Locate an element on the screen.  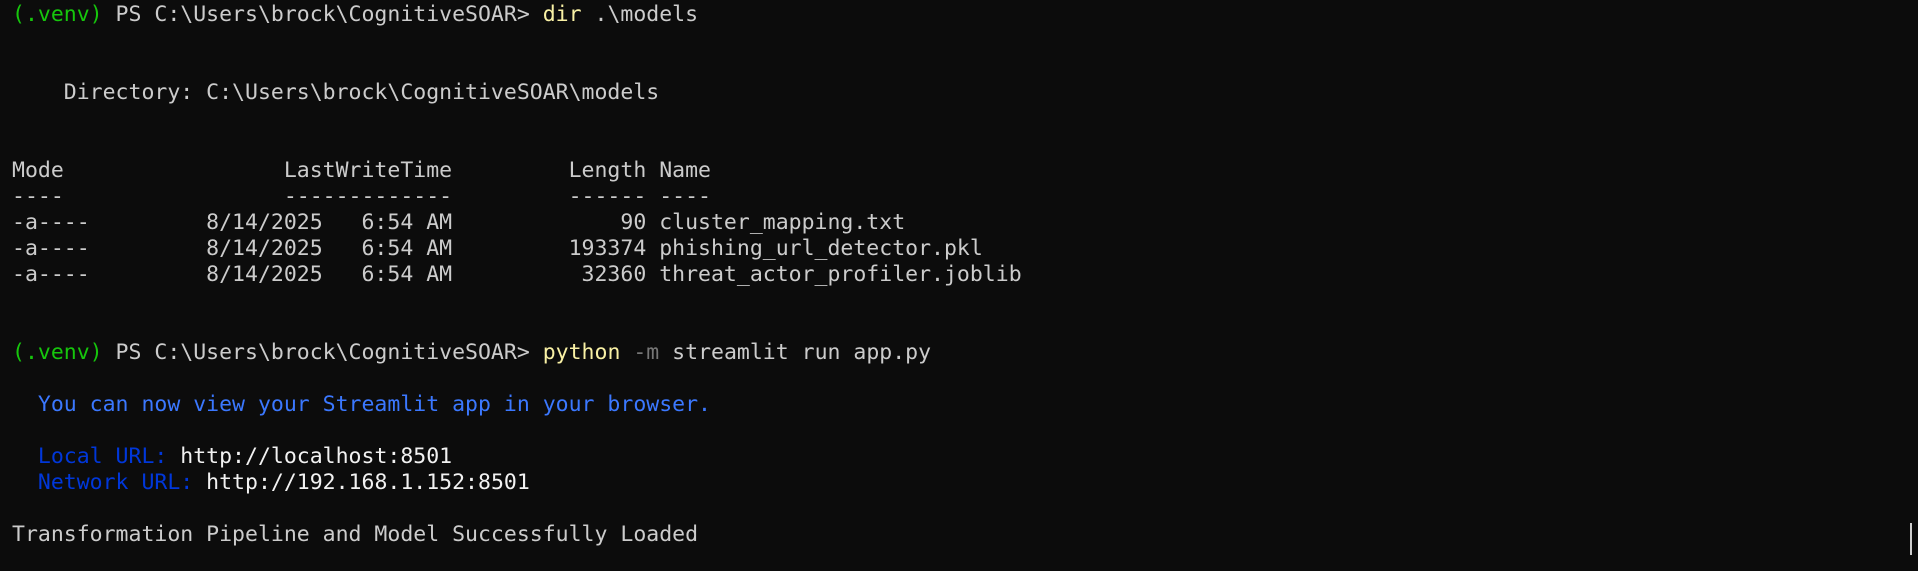
local-url-label: Local URL: is located at coordinates (96, 456).